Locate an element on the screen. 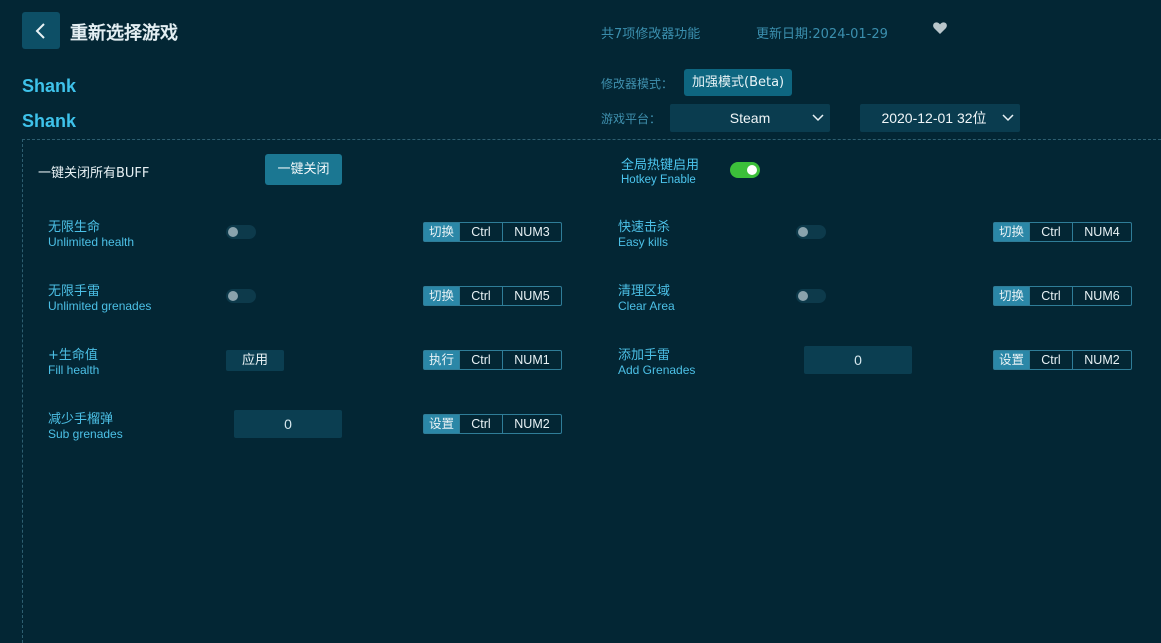 The width and height of the screenshot is (1161, 643). mode-label: 修改器模式： is located at coordinates (637, 84).